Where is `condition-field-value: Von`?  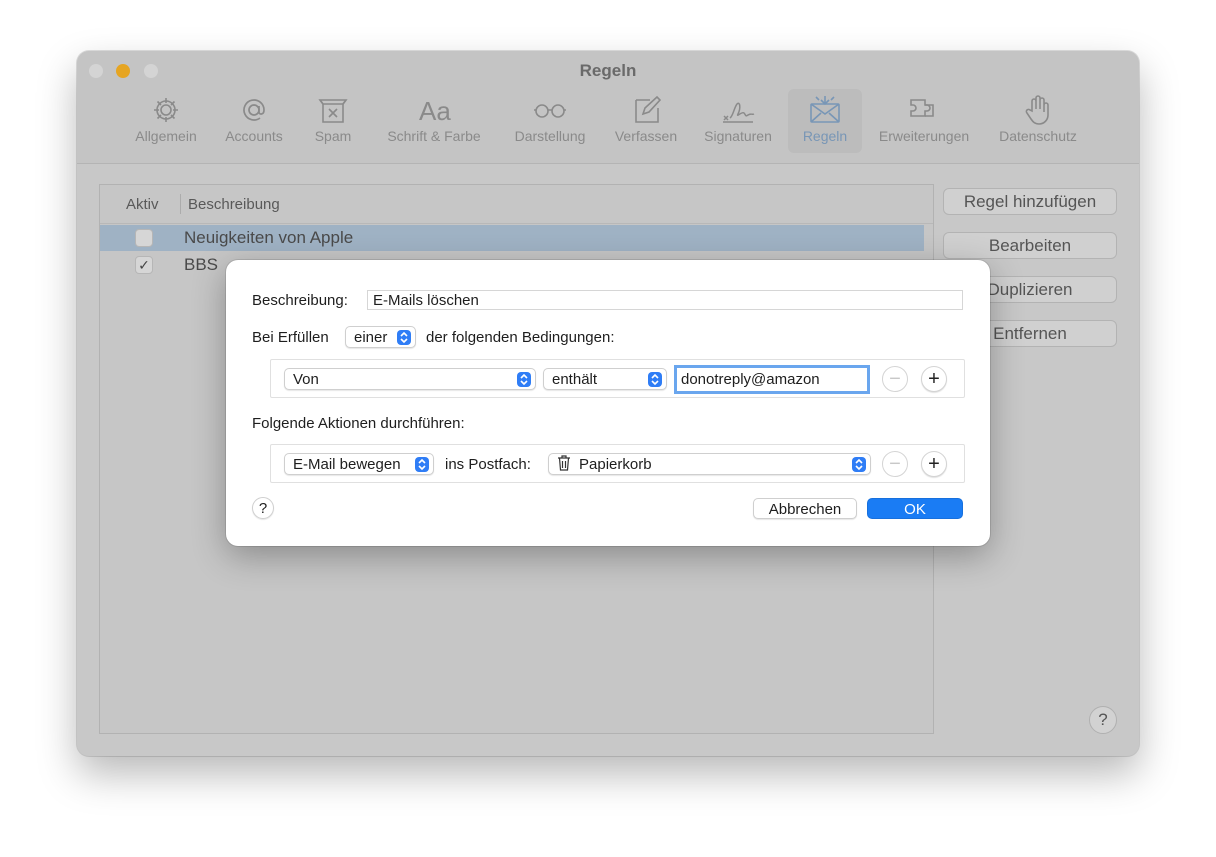 condition-field-value: Von is located at coordinates (306, 379).